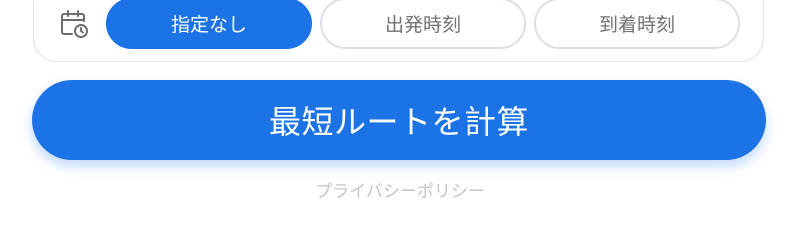  What do you see at coordinates (209, 24) in the screenshot?
I see `time-option-none: 指定なし` at bounding box center [209, 24].